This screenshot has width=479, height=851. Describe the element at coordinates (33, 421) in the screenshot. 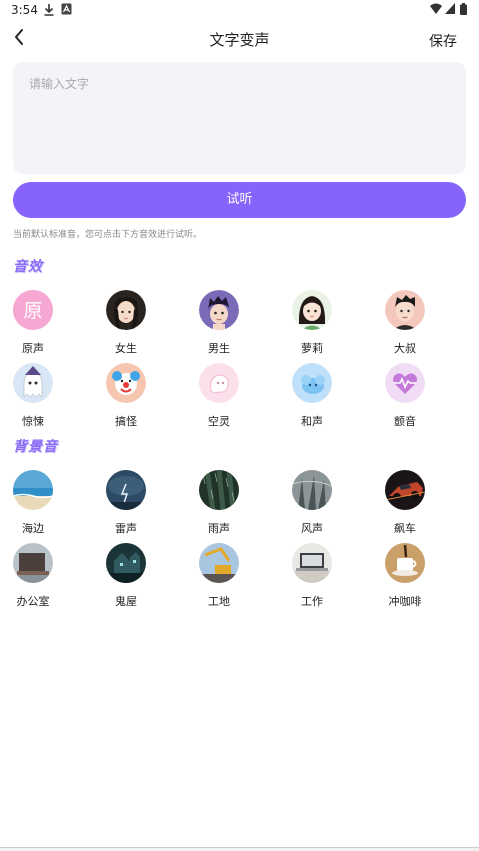

I see `effect-label: 惊悚` at that location.